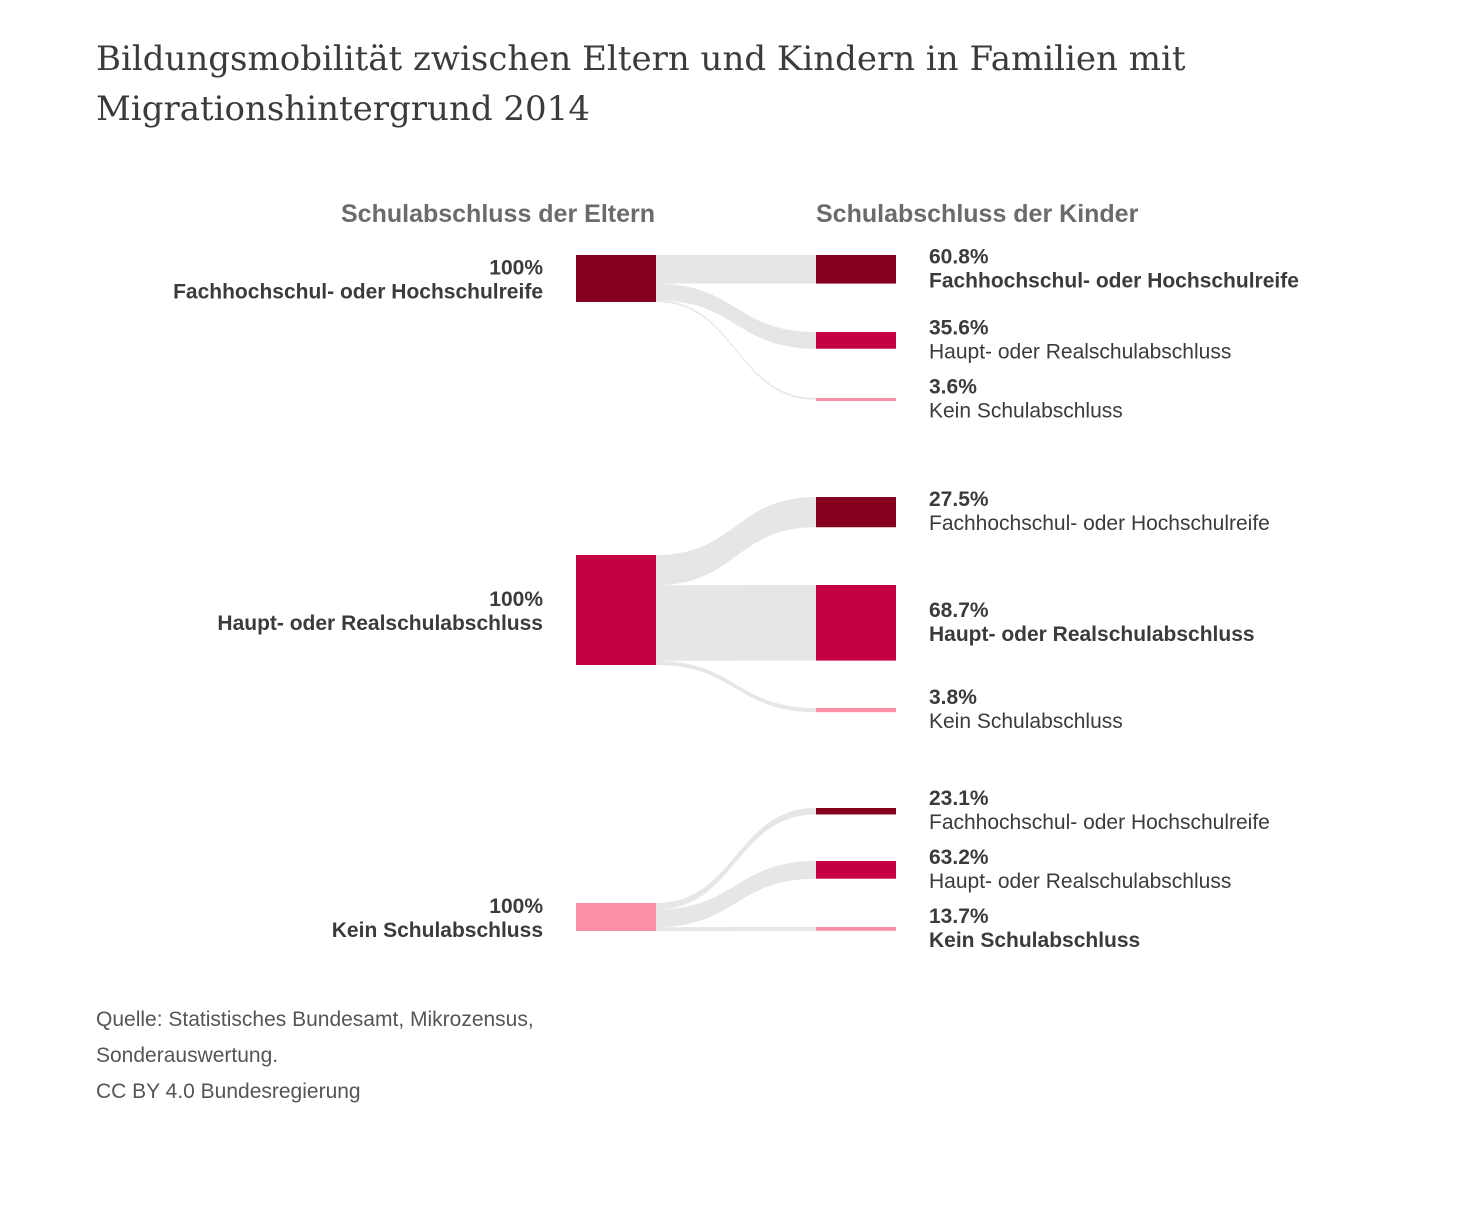 The height and width of the screenshot is (1211, 1474). Describe the element at coordinates (1114, 280) in the screenshot. I see `child-label-1-1: Fachhochschul- oder Hochschulreife` at that location.